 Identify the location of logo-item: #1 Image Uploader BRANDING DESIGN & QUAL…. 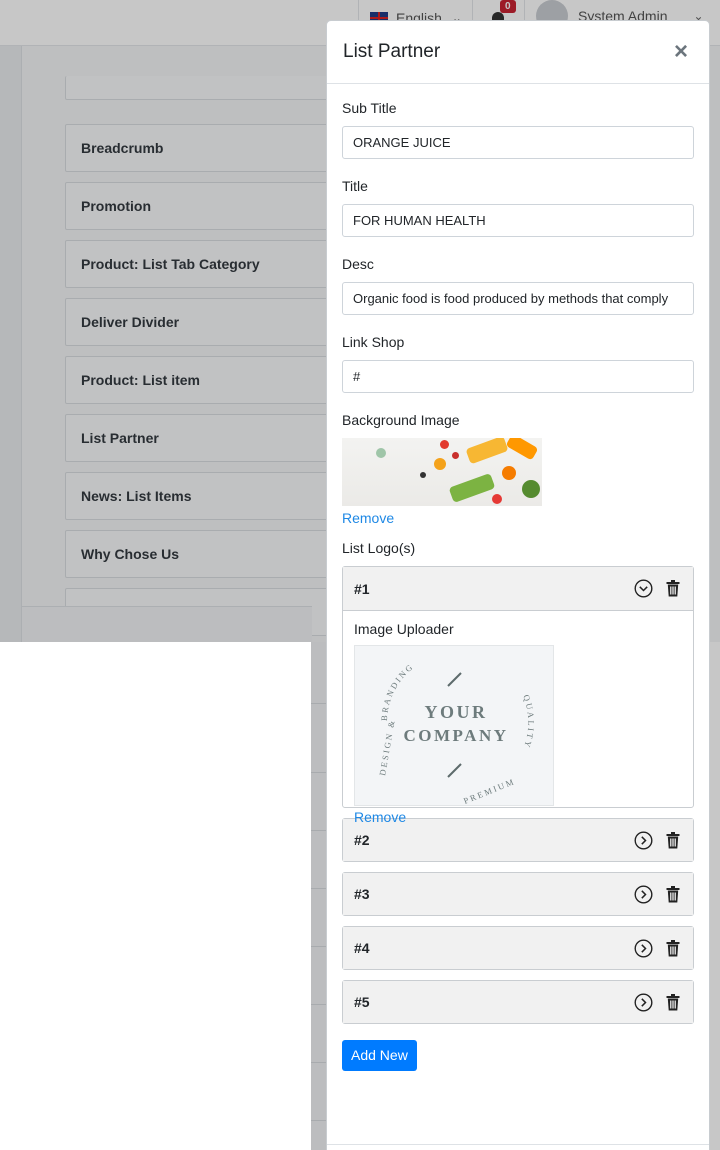
(518, 695).